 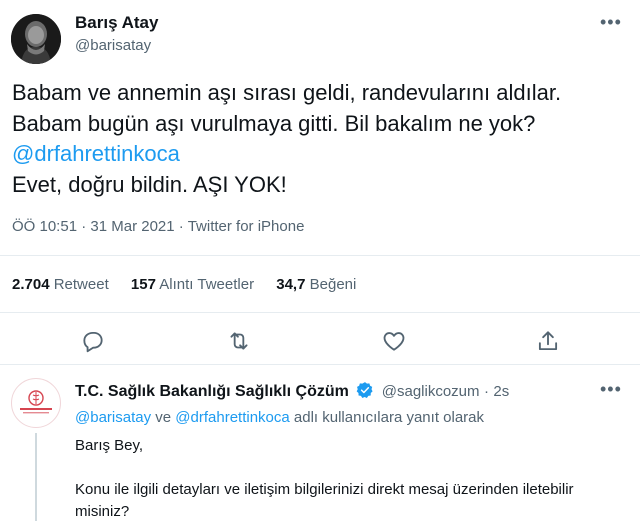 What do you see at coordinates (93, 341) in the screenshot?
I see `reply-icon` at bounding box center [93, 341].